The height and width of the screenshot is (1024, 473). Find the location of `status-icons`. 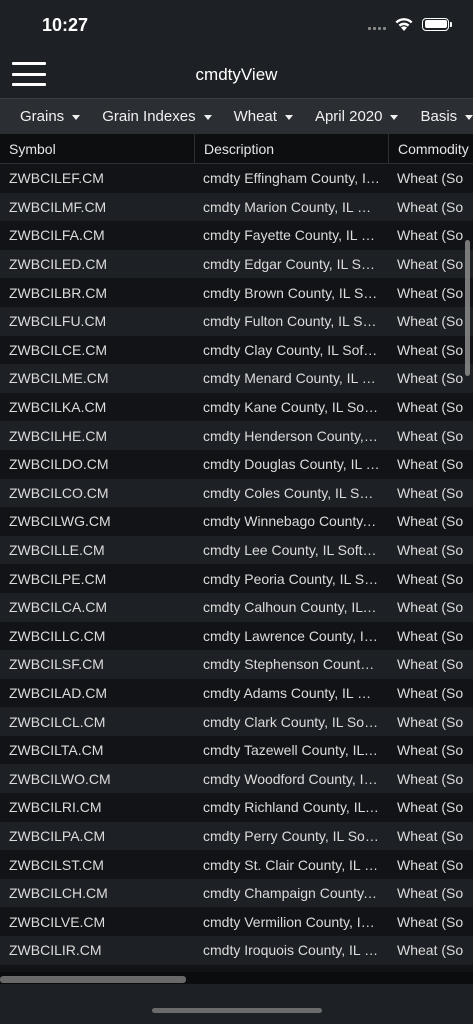

status-icons is located at coordinates (410, 24).